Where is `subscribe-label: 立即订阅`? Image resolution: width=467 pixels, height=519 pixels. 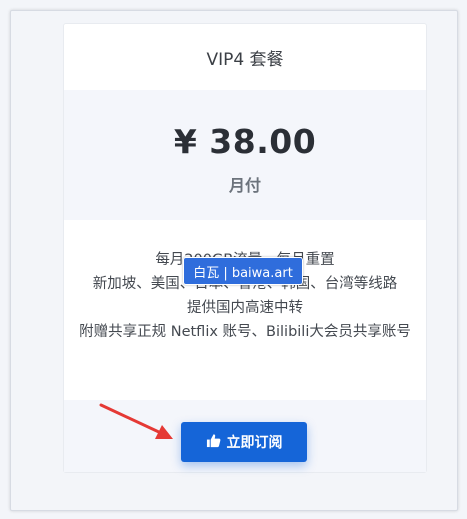
subscribe-label: 立即订阅 is located at coordinates (254, 443).